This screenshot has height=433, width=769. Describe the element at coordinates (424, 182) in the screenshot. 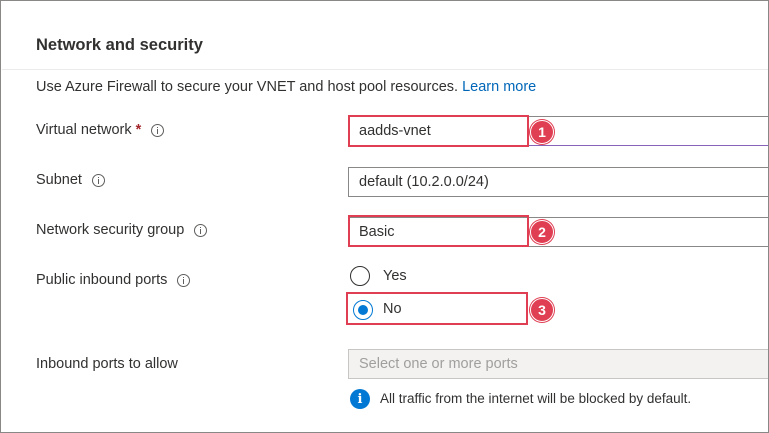

I see `subnet-value: default (10.2.0.0/24)` at that location.